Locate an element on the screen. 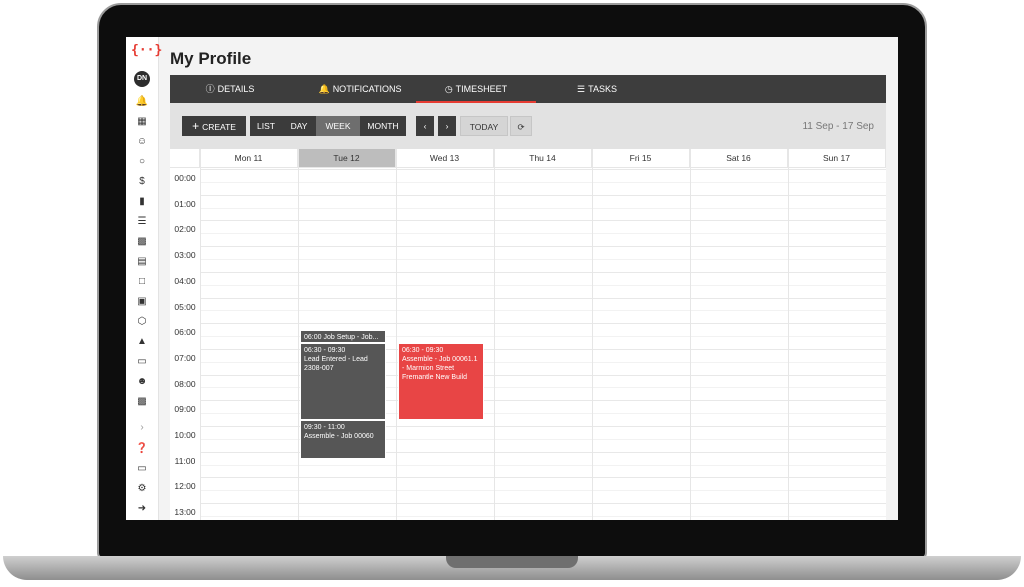 The width and height of the screenshot is (1024, 587). tab-tasks: ☰ Tasks is located at coordinates (597, 89).